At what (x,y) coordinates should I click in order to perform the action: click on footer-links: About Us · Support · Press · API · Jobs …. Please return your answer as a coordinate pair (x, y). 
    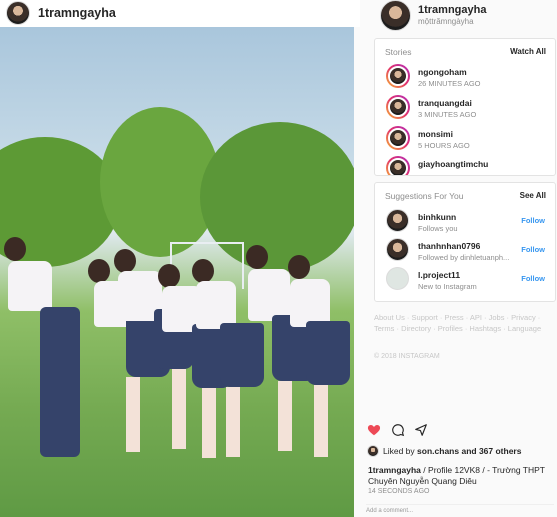
    Looking at the image, I should click on (461, 323).